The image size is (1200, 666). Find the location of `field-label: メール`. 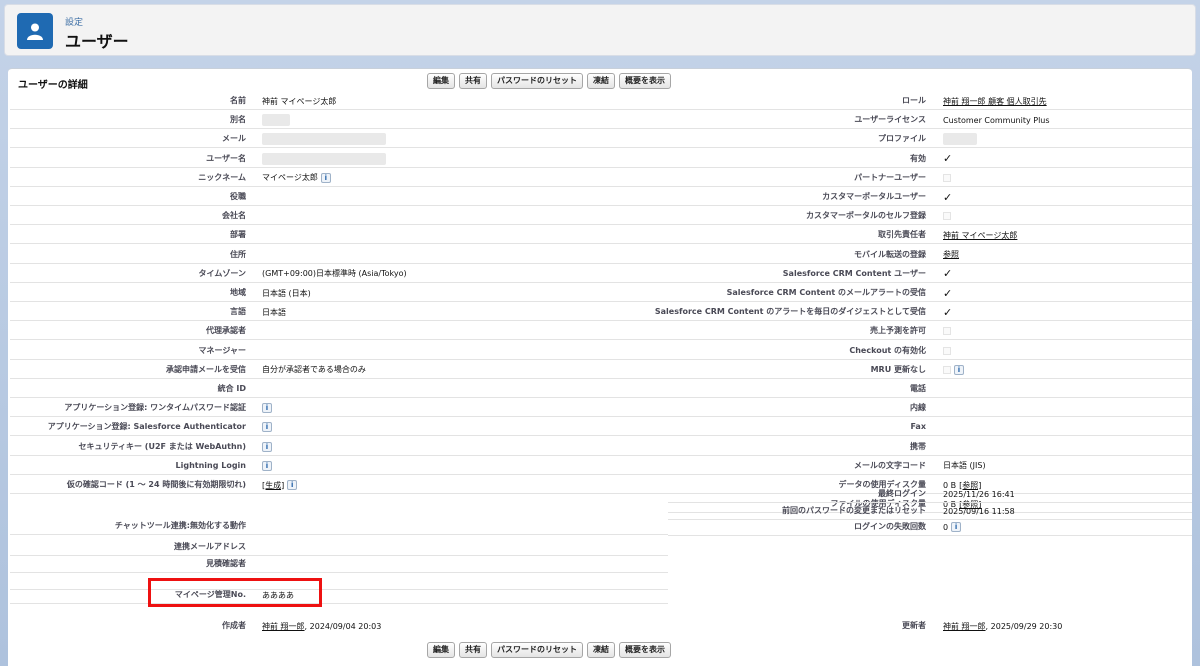

field-label: メール is located at coordinates (234, 139).